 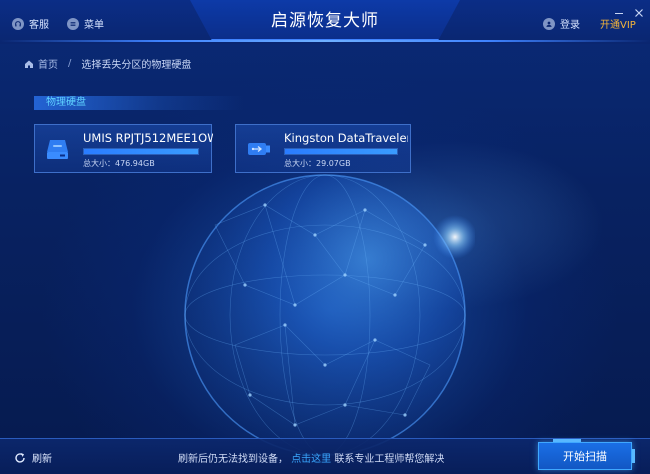 What do you see at coordinates (58, 23) in the screenshot?
I see `toolbar-left: 客服 菜单` at bounding box center [58, 23].